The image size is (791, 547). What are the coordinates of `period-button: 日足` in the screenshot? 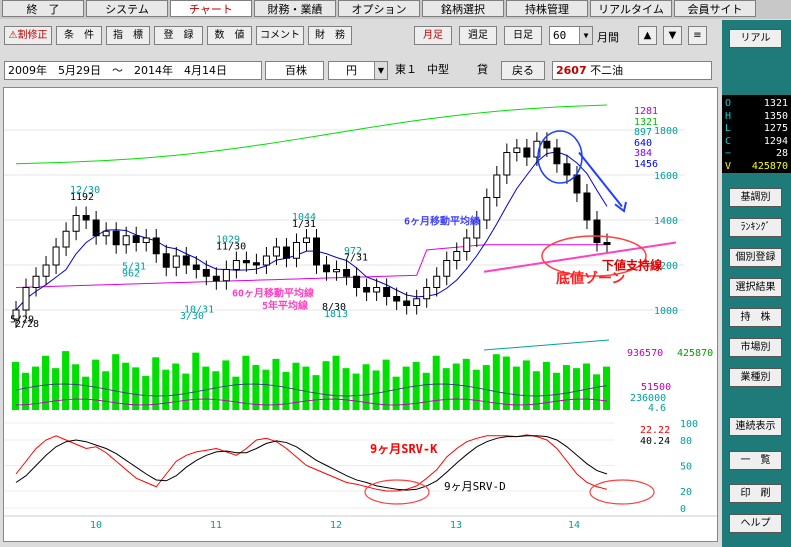 It's located at (523, 35).